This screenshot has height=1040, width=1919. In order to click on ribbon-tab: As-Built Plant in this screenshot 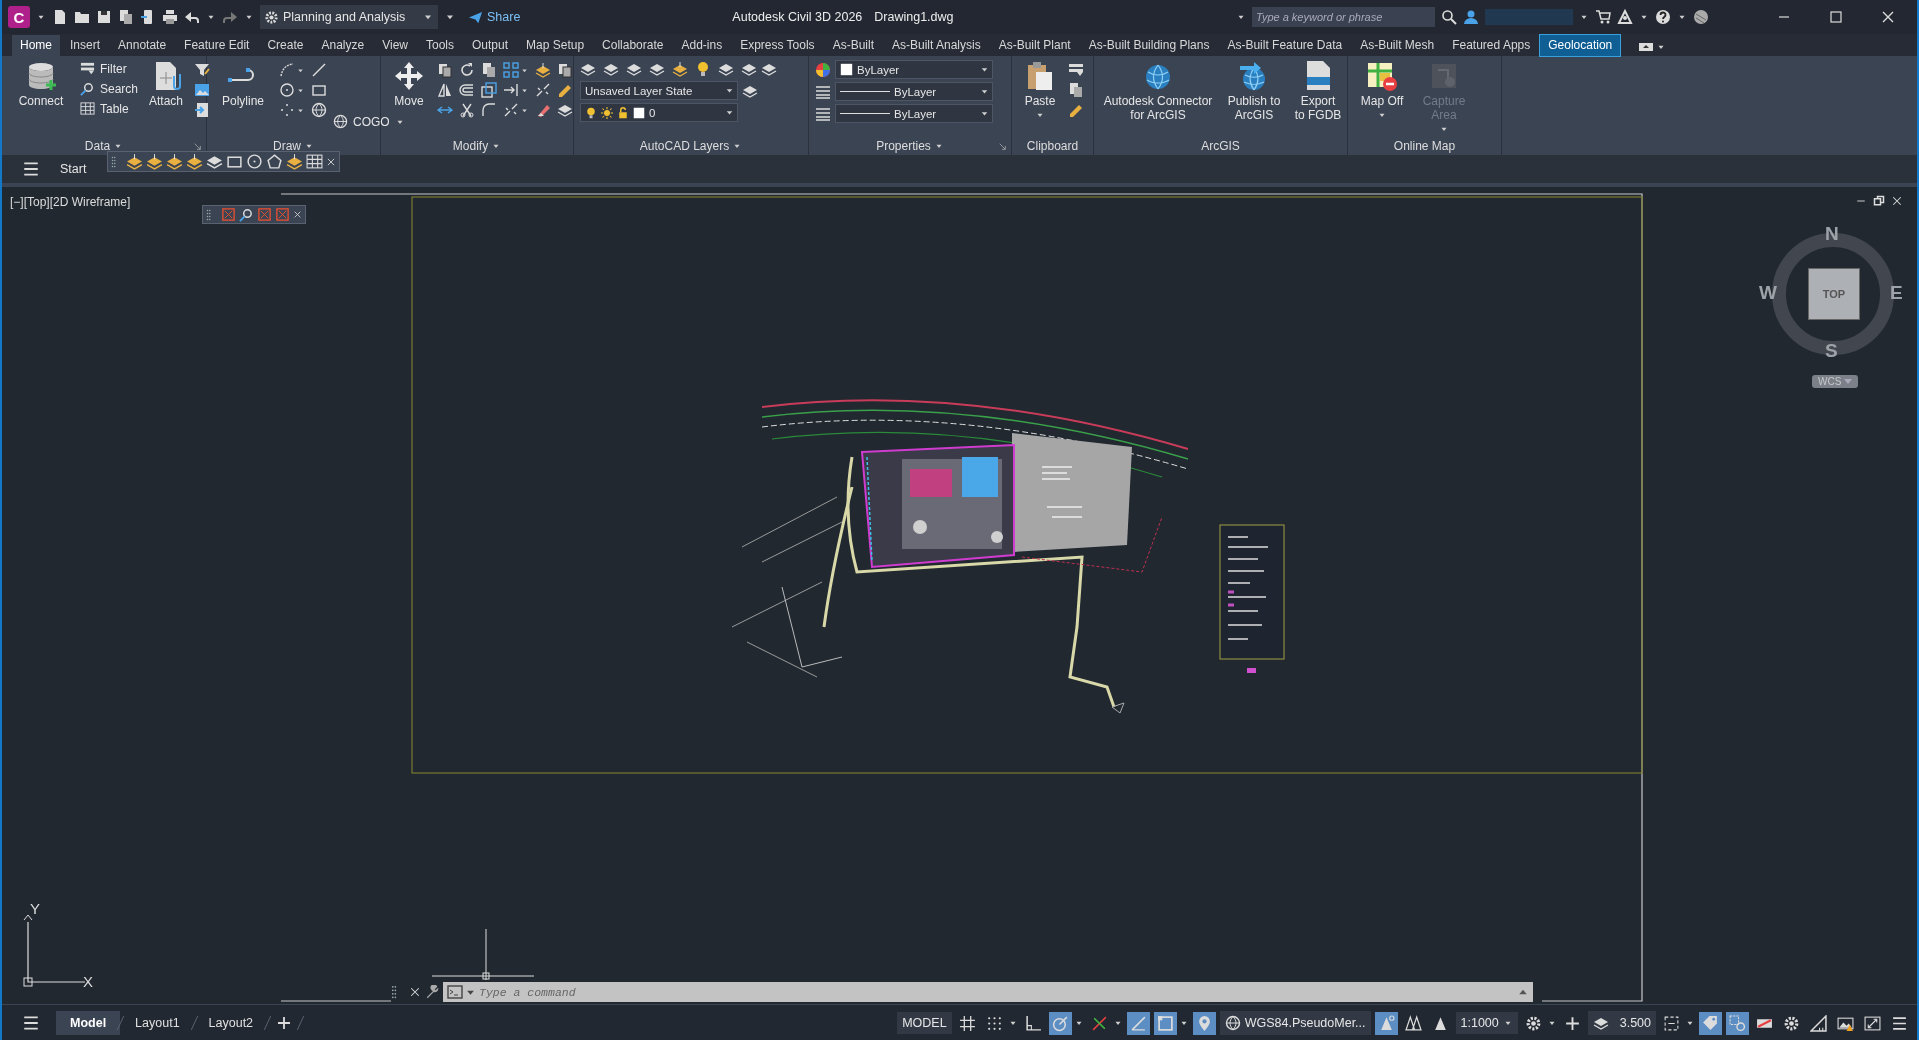, I will do `click(1034, 45)`.